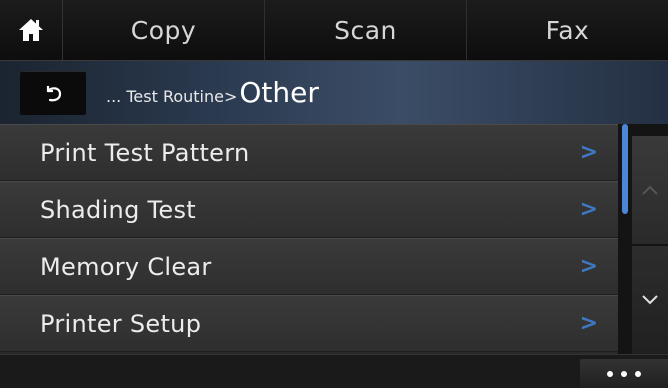 This screenshot has height=388, width=668. What do you see at coordinates (172, 96) in the screenshot?
I see `breadcrumb-path: ... Test Routine>` at bounding box center [172, 96].